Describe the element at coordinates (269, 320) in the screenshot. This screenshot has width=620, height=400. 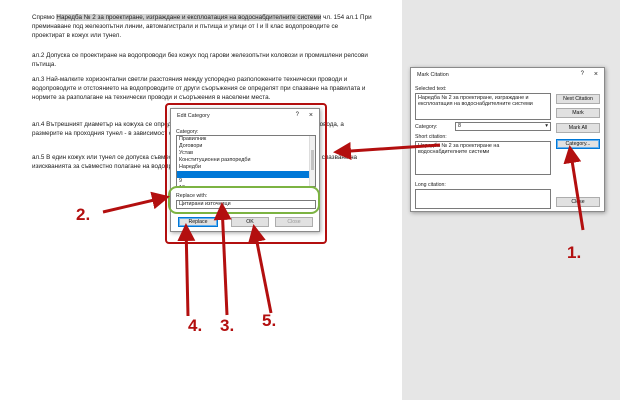
I see `step-5-label: 5.` at that location.